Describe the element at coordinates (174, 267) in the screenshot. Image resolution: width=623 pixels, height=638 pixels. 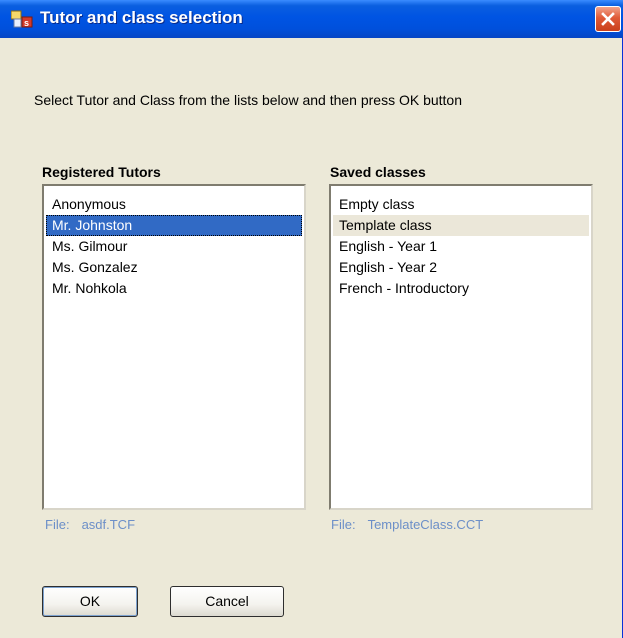
I see `tutor-item: Ms. Gonzalez` at that location.